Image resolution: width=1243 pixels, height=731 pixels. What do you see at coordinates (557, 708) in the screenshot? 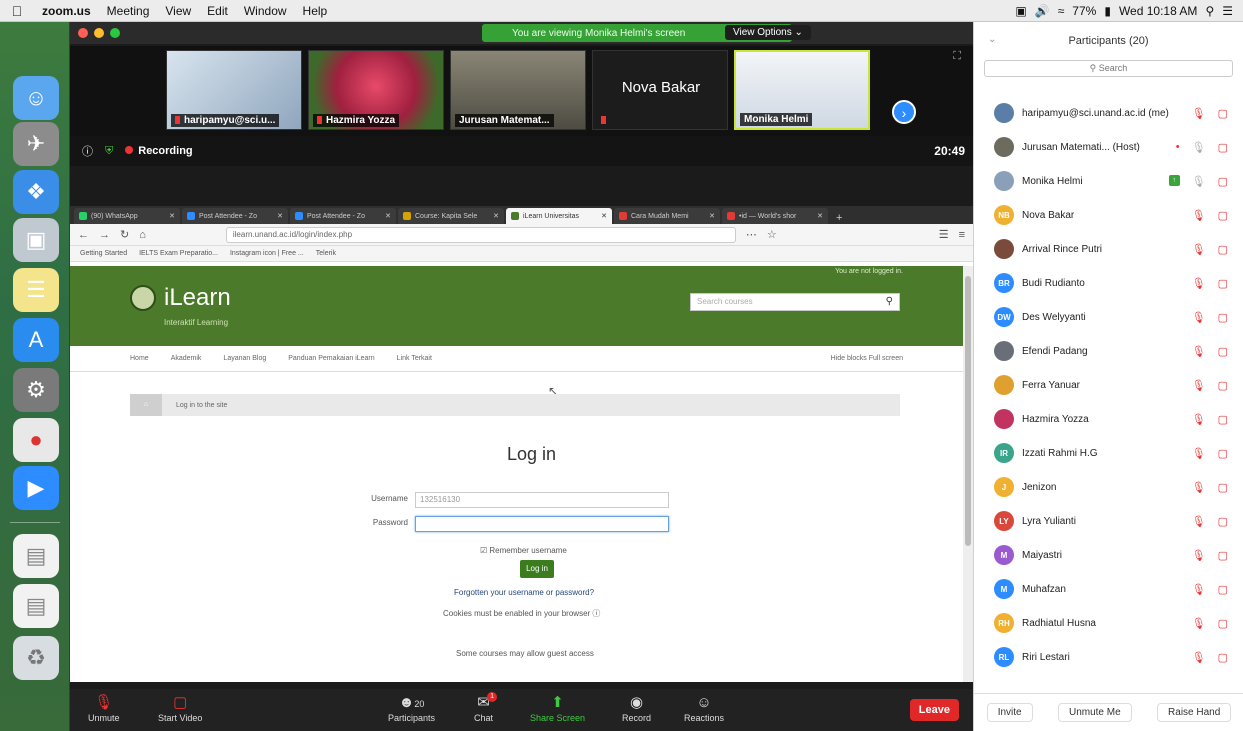
I see `share-screen-button: ⬆ Share Screen` at bounding box center [557, 708].